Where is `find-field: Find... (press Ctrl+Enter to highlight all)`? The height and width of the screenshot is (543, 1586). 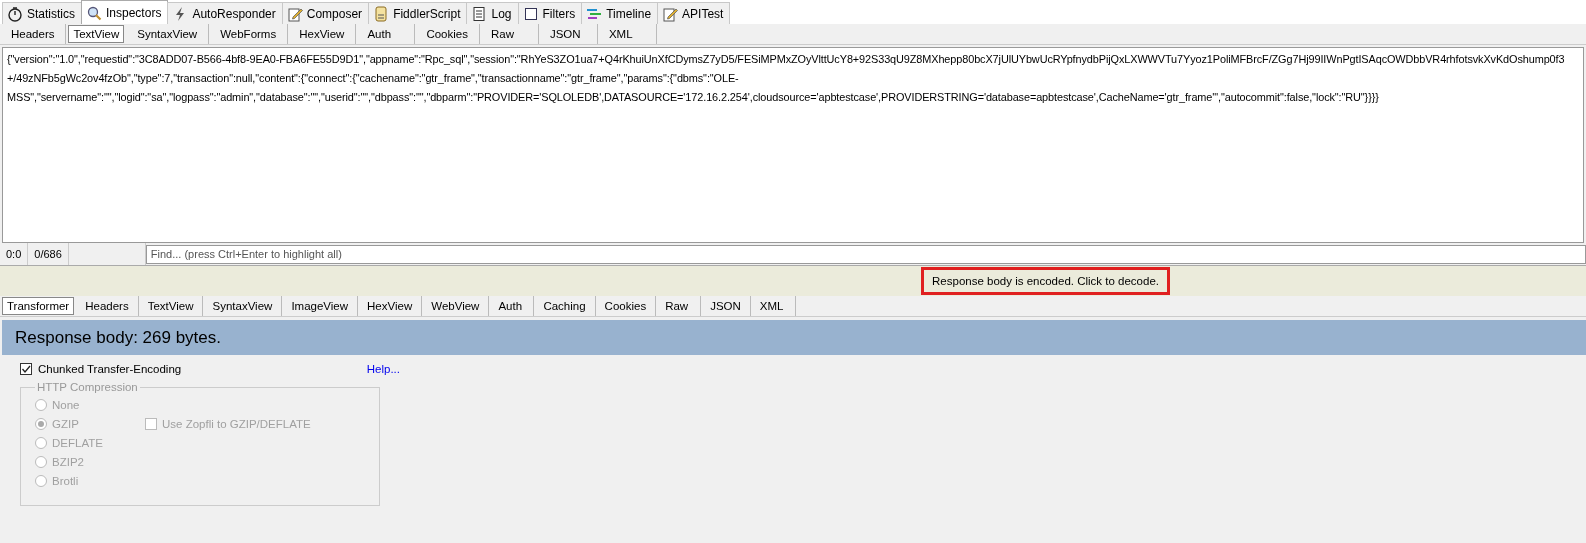
find-field: Find... (press Ctrl+Enter to highlight all) is located at coordinates (865, 254).